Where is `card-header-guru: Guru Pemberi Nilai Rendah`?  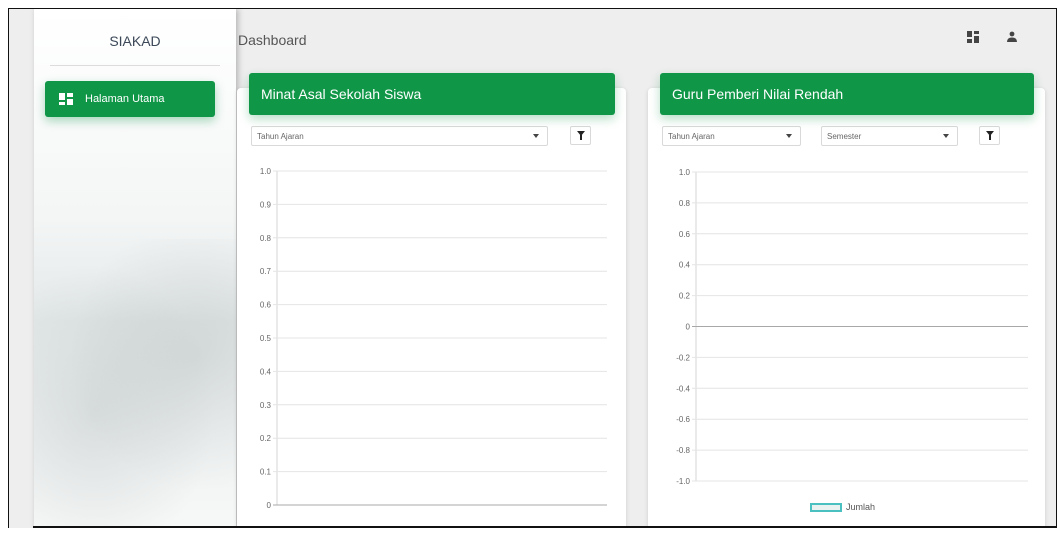
card-header-guru: Guru Pemberi Nilai Rendah is located at coordinates (847, 94).